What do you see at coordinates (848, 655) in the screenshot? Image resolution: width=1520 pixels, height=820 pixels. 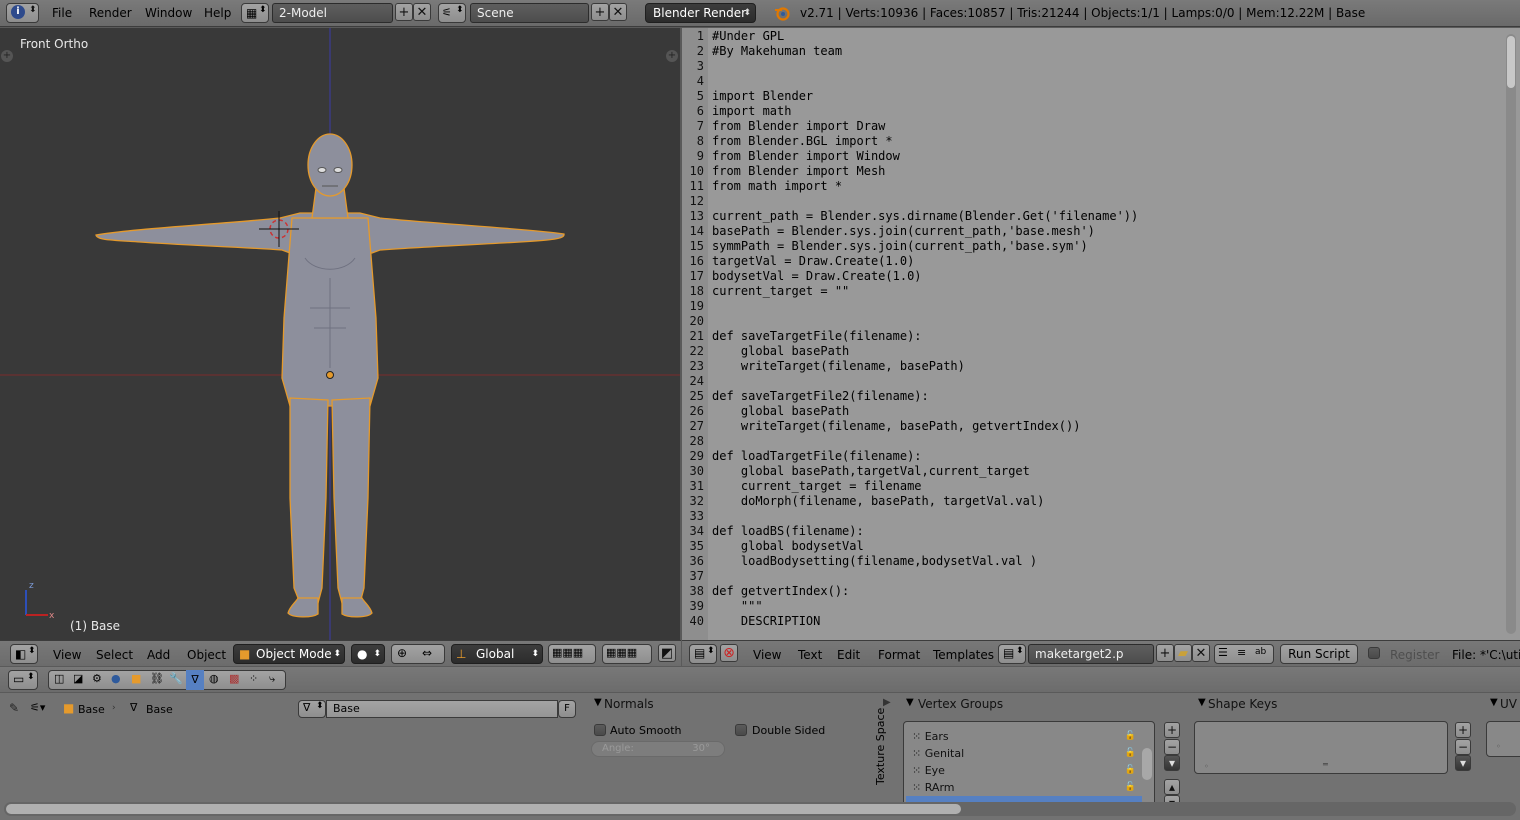 I see `menu-edit: Edit` at bounding box center [848, 655].